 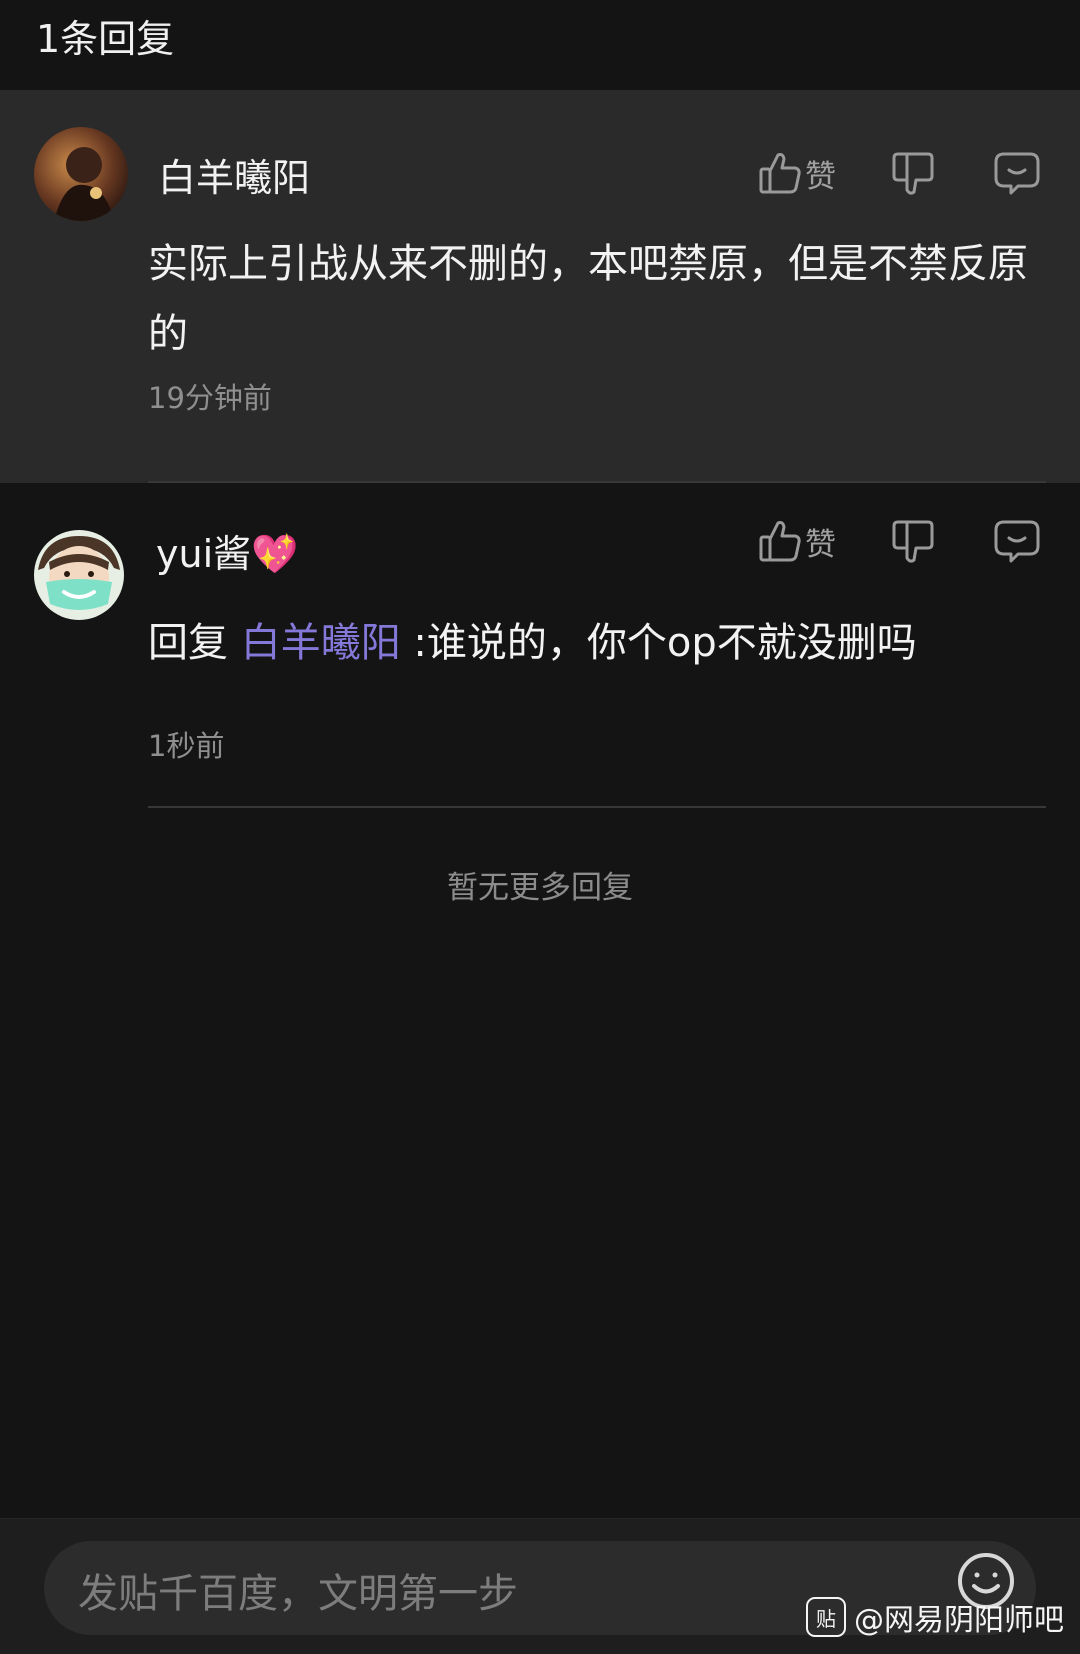 What do you see at coordinates (275, 554) in the screenshot?
I see `sparkling-heart-emoji: 💖` at bounding box center [275, 554].